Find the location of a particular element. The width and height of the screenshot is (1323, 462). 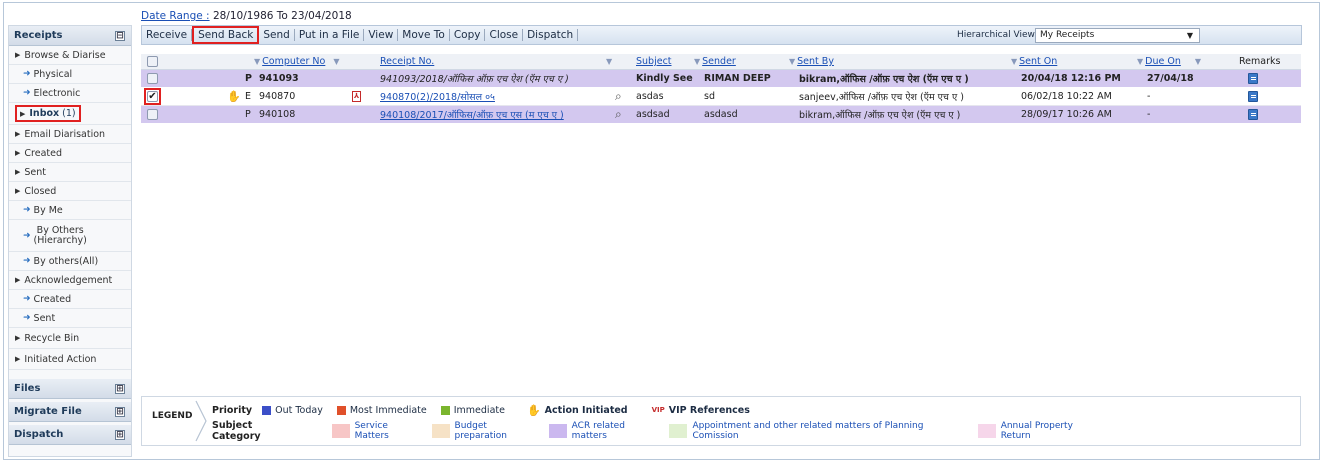

view-button: View is located at coordinates (381, 35).